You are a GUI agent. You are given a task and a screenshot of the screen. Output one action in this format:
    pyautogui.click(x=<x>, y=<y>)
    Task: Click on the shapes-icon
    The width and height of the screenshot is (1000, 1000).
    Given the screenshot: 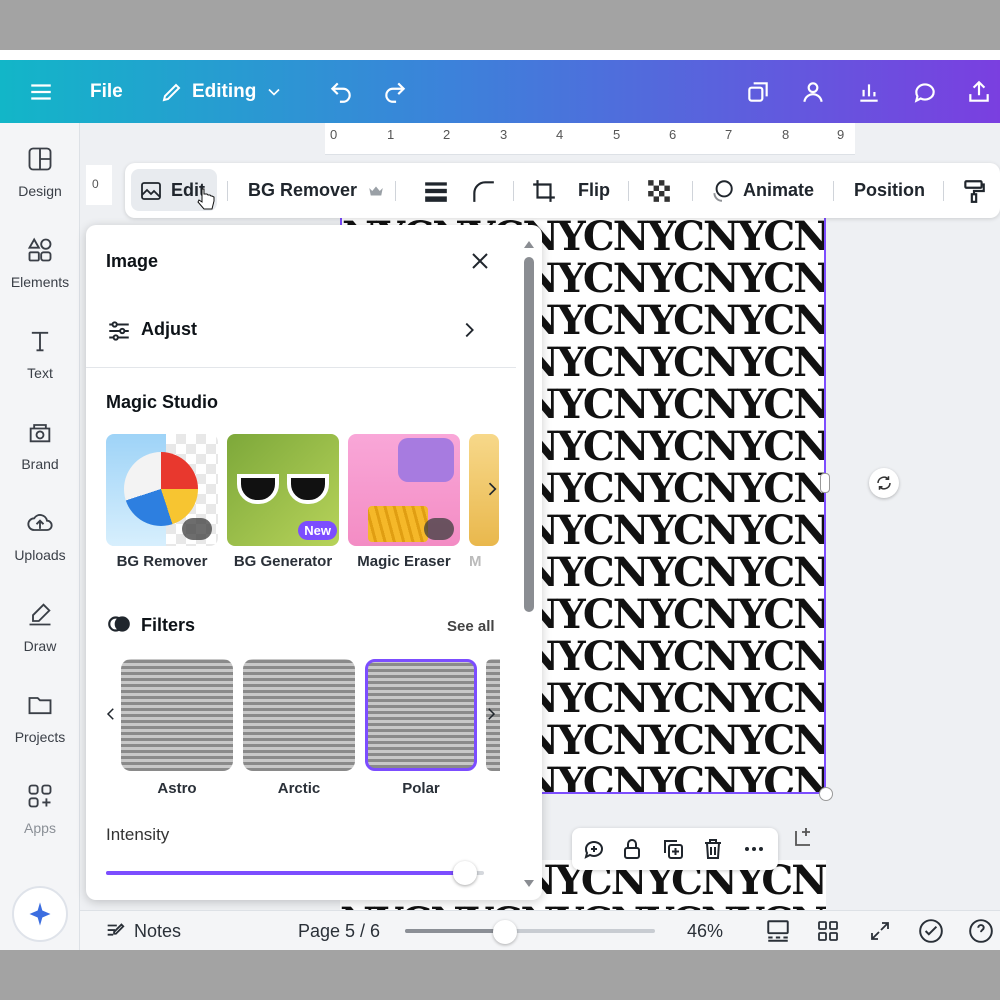 What is the action you would take?
    pyautogui.click(x=39, y=249)
    